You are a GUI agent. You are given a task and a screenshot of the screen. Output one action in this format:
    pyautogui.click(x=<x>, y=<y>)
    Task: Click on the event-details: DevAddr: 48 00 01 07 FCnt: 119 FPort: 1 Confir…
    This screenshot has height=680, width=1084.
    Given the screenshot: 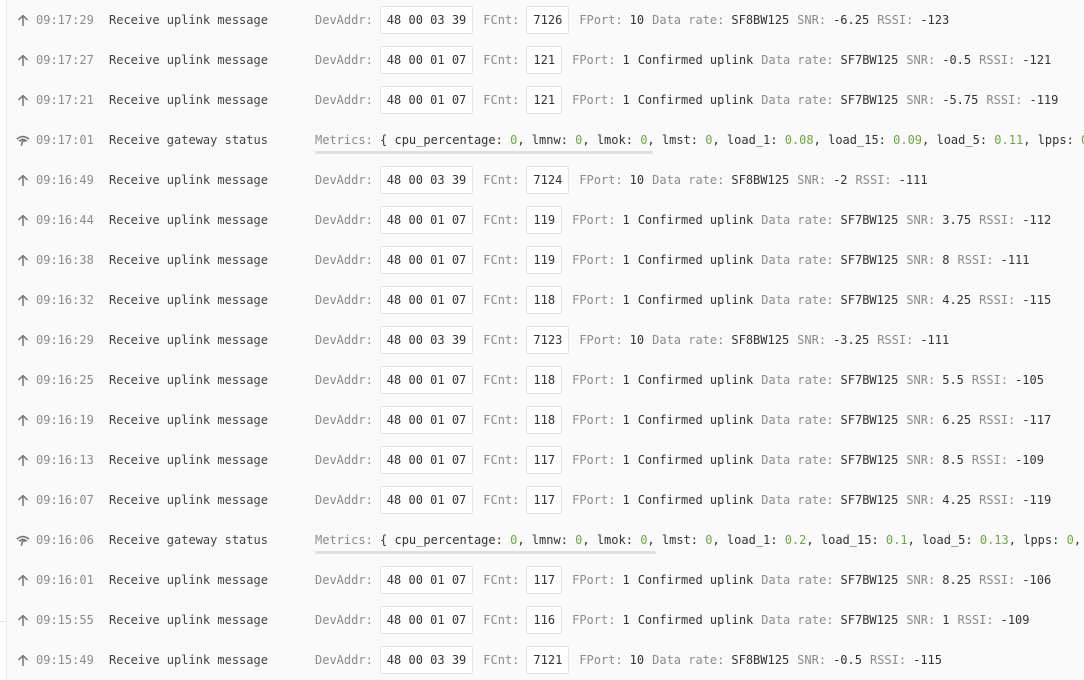 What is the action you would take?
    pyautogui.click(x=672, y=260)
    